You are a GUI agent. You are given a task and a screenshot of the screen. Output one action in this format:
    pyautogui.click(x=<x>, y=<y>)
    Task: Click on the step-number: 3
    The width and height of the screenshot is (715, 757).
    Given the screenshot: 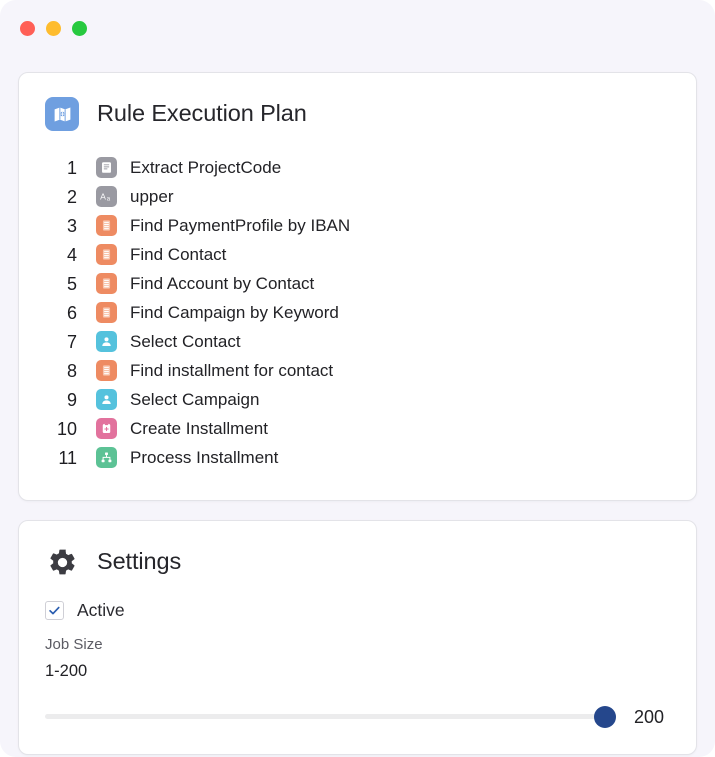 What is the action you would take?
    pyautogui.click(x=71, y=225)
    